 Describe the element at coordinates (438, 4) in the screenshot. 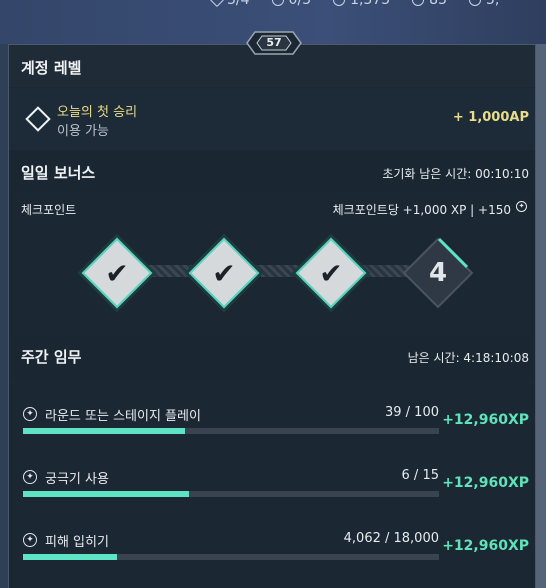

I see `currency-value: 85` at that location.